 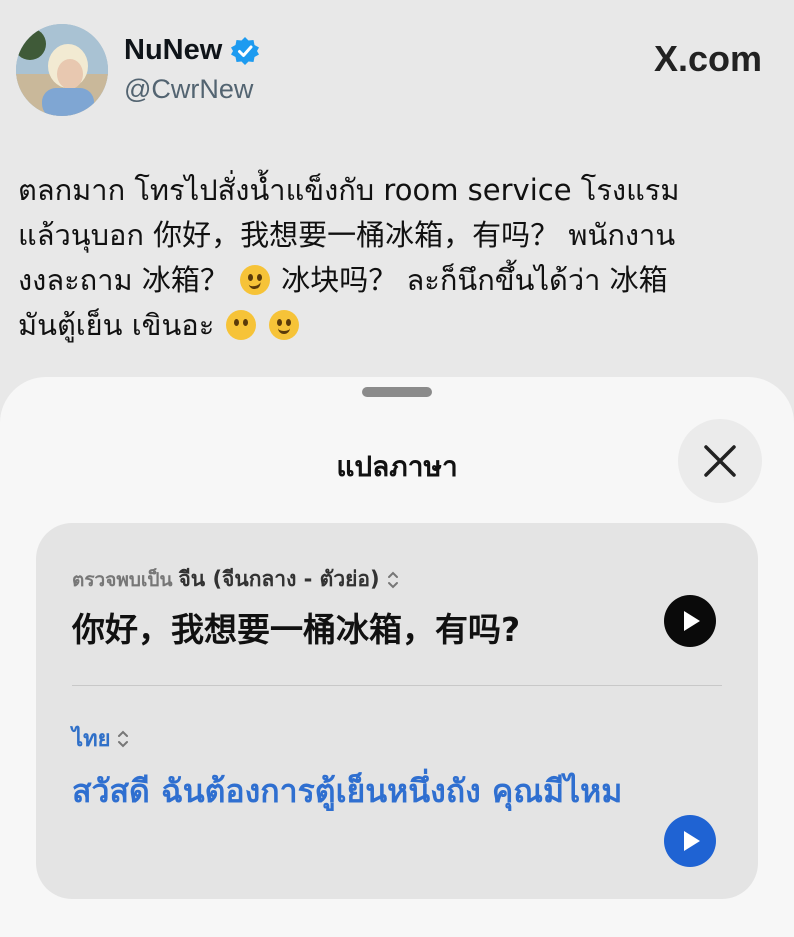 What do you see at coordinates (91, 739) in the screenshot?
I see `target-language: ไทย` at bounding box center [91, 739].